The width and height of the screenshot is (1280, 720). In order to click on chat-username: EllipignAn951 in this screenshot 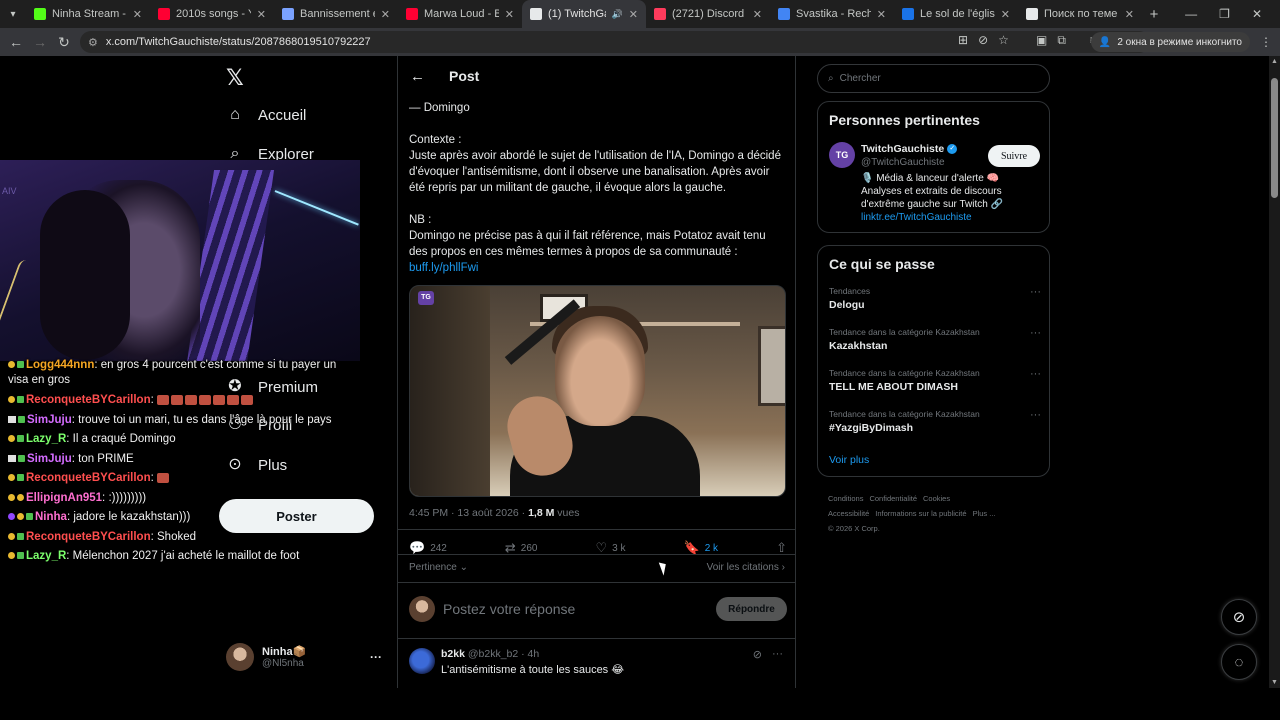, I will do `click(64, 498)`.